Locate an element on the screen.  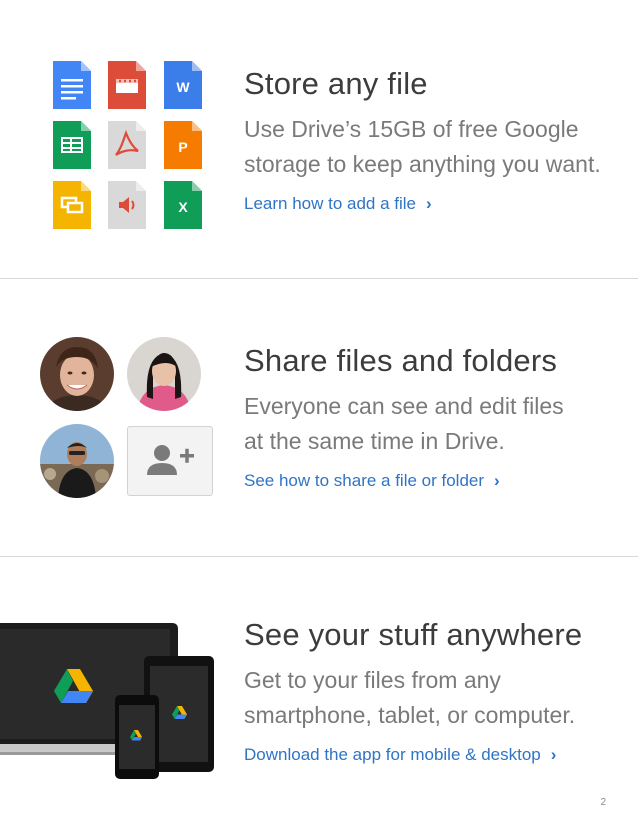
add-person-icon is located at coordinates (170, 460).